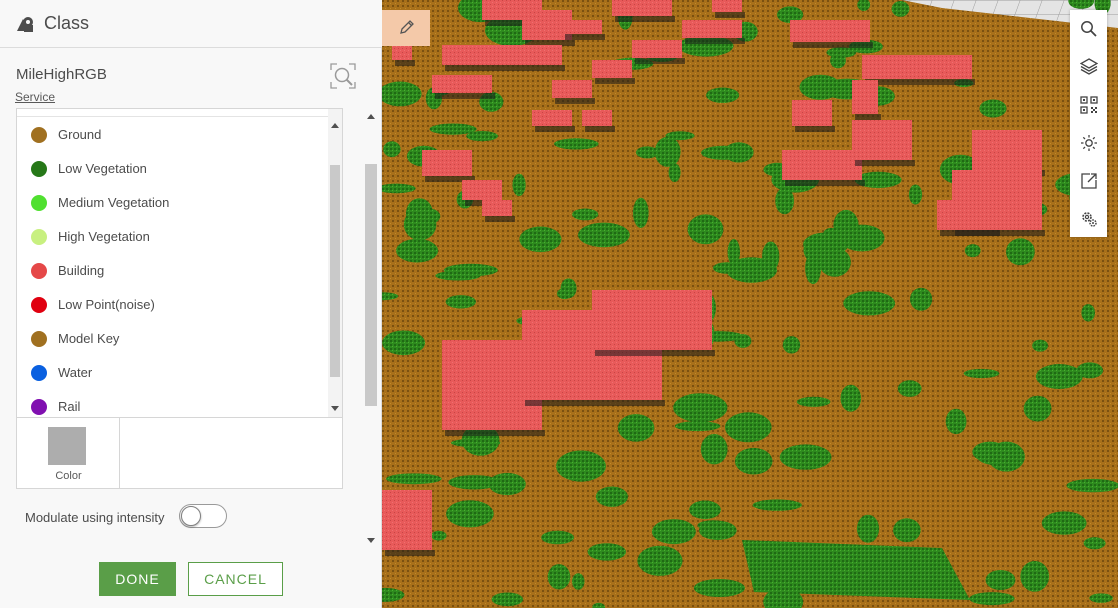  I want to click on color-picker: Color, so click(68, 453).